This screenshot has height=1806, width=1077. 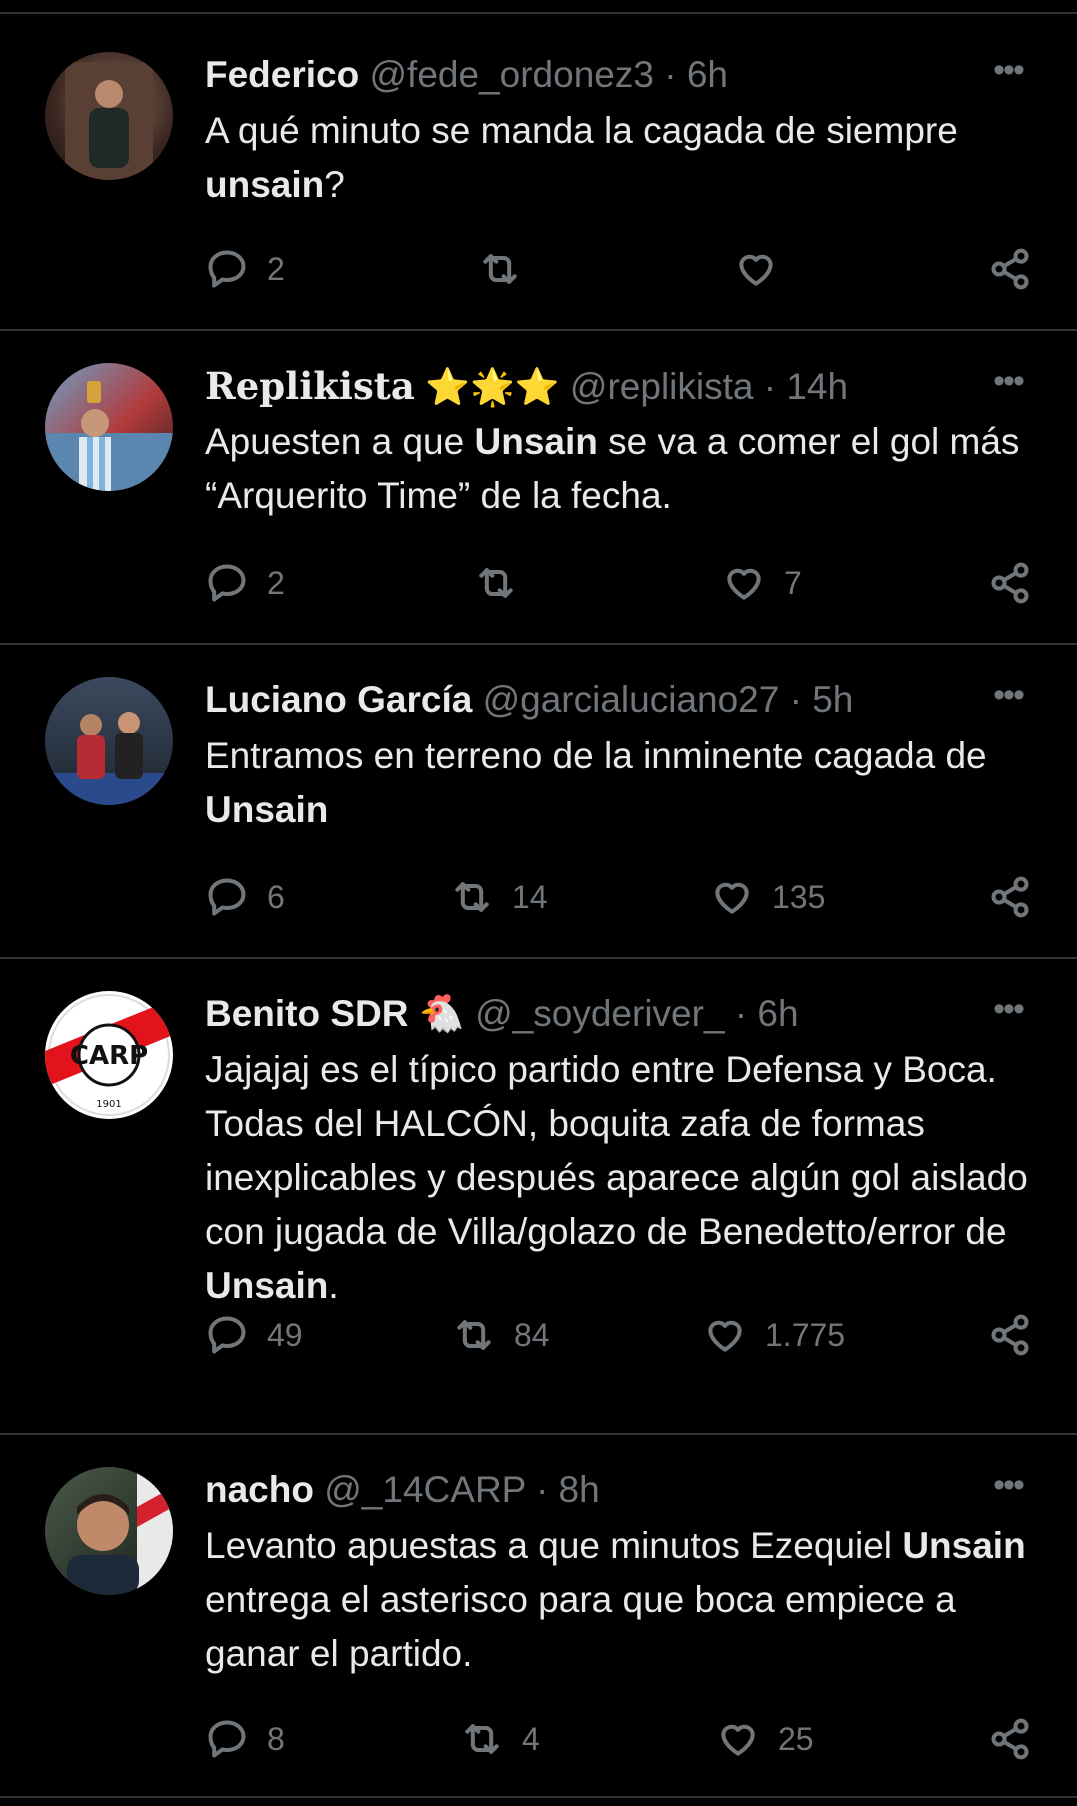 I want to click on display-name: Federico, so click(x=282, y=74).